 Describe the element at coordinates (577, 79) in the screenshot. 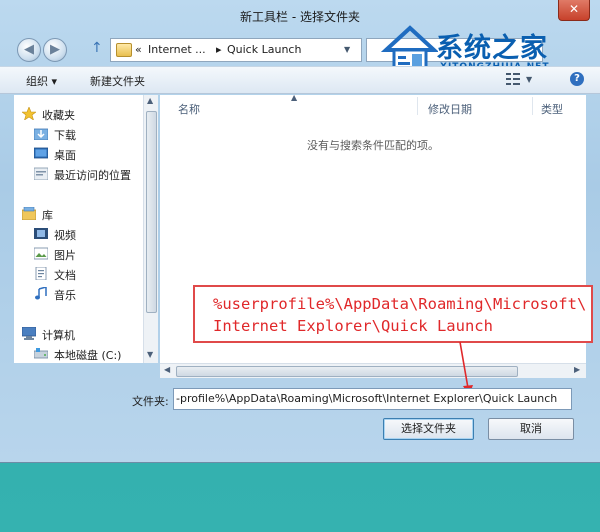

I see `help-icon: ?` at that location.